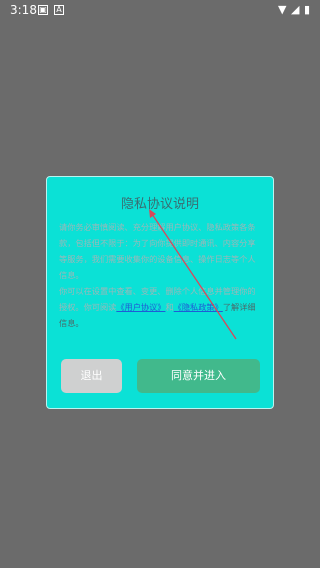 The height and width of the screenshot is (568, 320). What do you see at coordinates (282, 9) in the screenshot?
I see `wifi-icon: ▼` at bounding box center [282, 9].